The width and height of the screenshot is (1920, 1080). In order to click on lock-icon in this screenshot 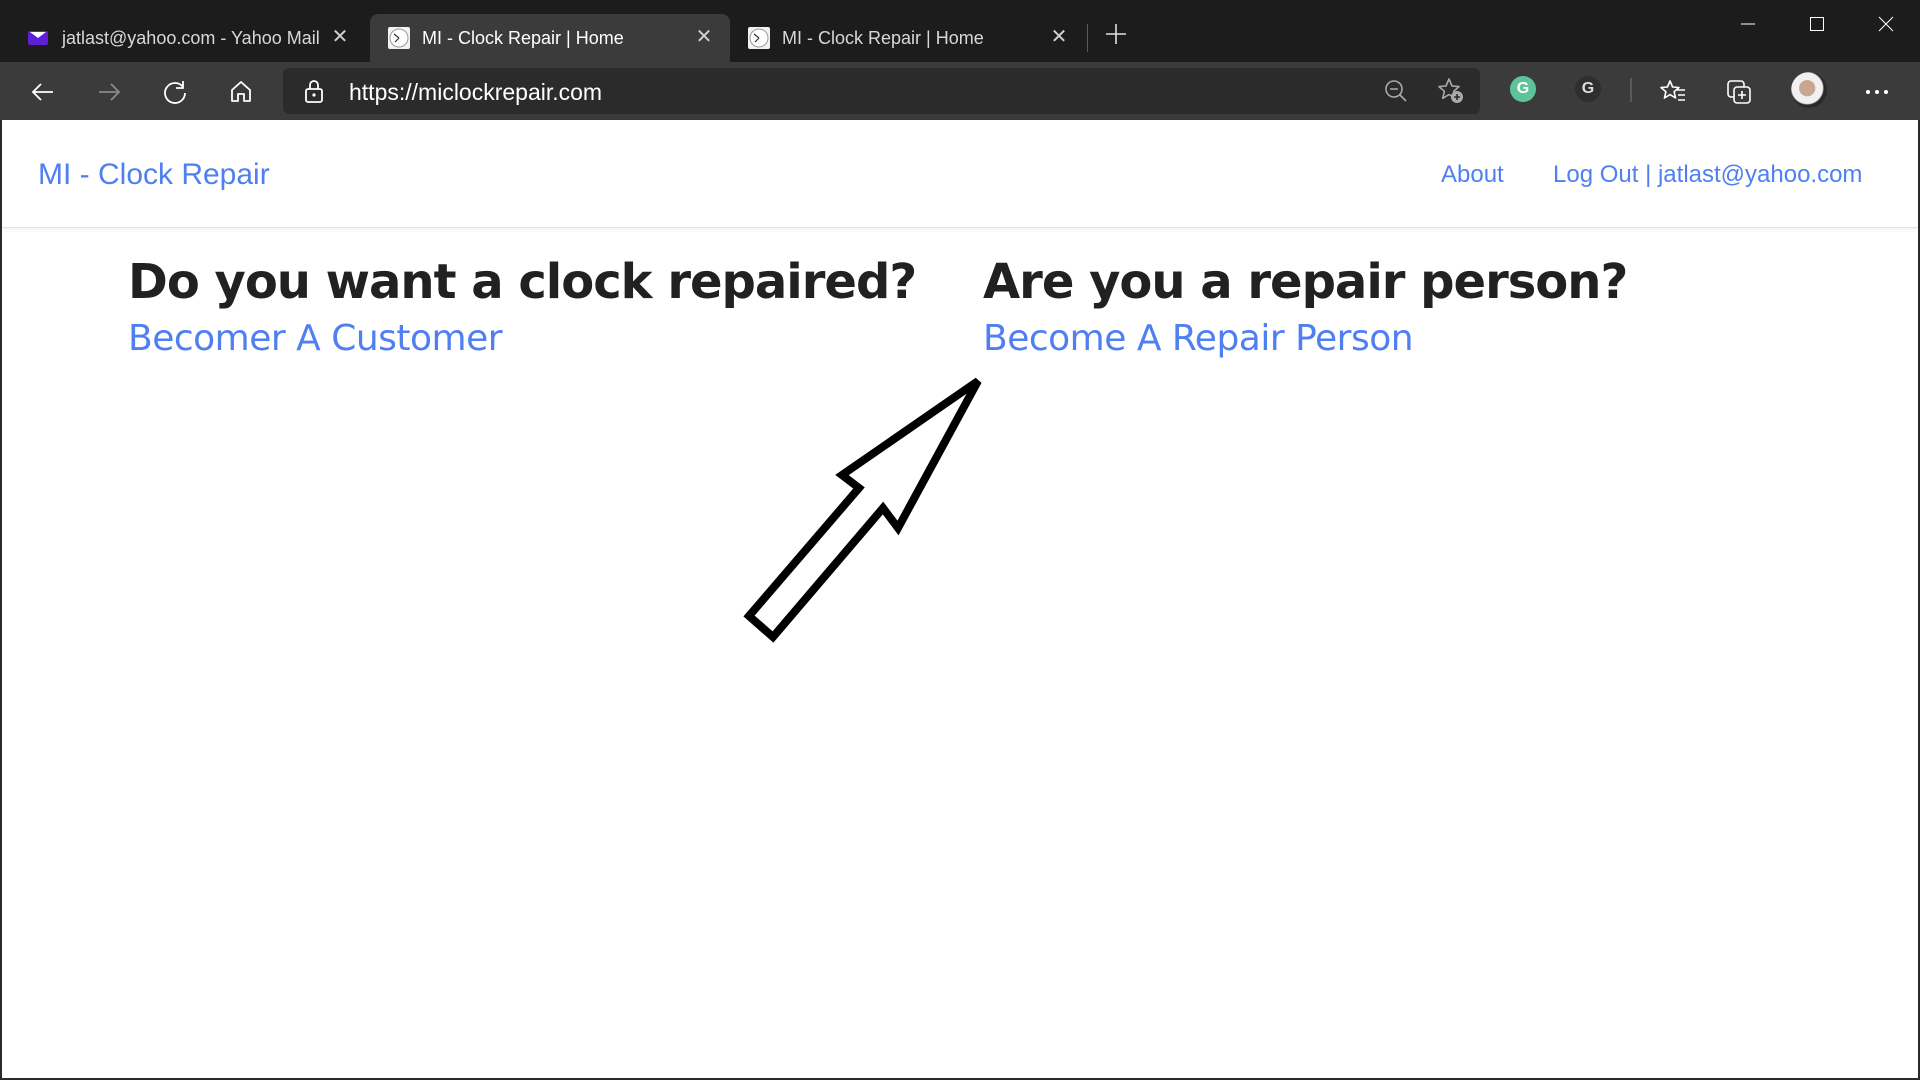, I will do `click(314, 93)`.